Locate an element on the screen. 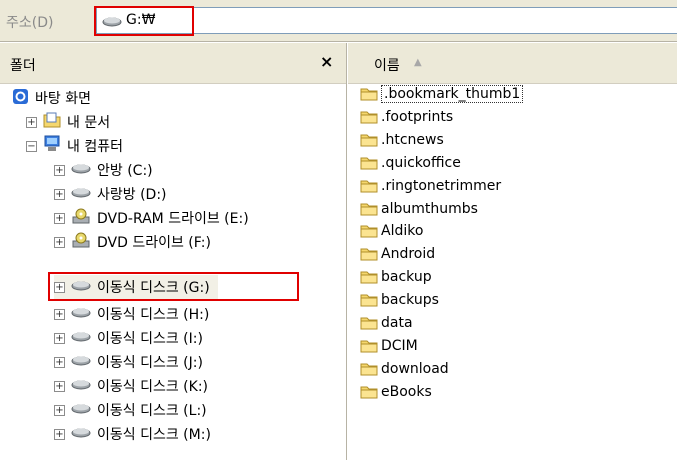 This screenshot has width=677, height=460. tree-item-label: 이동식 디스크 (K:) is located at coordinates (153, 387).